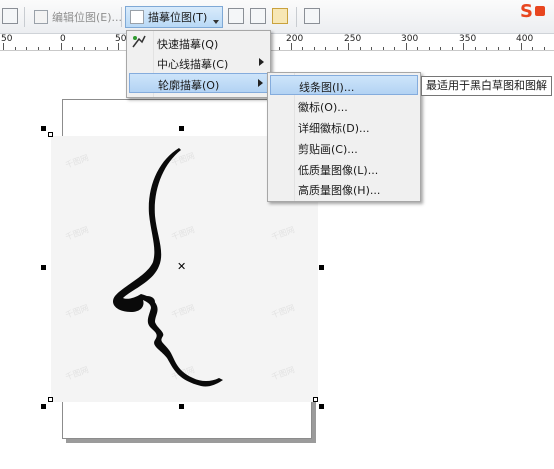 This screenshot has height=469, width=554. What do you see at coordinates (468, 39) in the screenshot?
I see `ruler-label: 350` at bounding box center [468, 39].